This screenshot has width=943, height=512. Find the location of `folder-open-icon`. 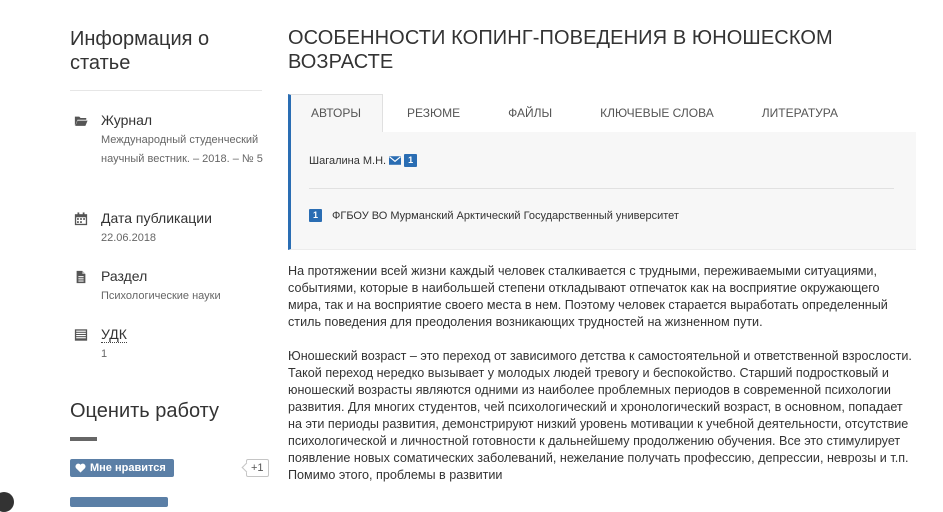

folder-open-icon is located at coordinates (81, 121).